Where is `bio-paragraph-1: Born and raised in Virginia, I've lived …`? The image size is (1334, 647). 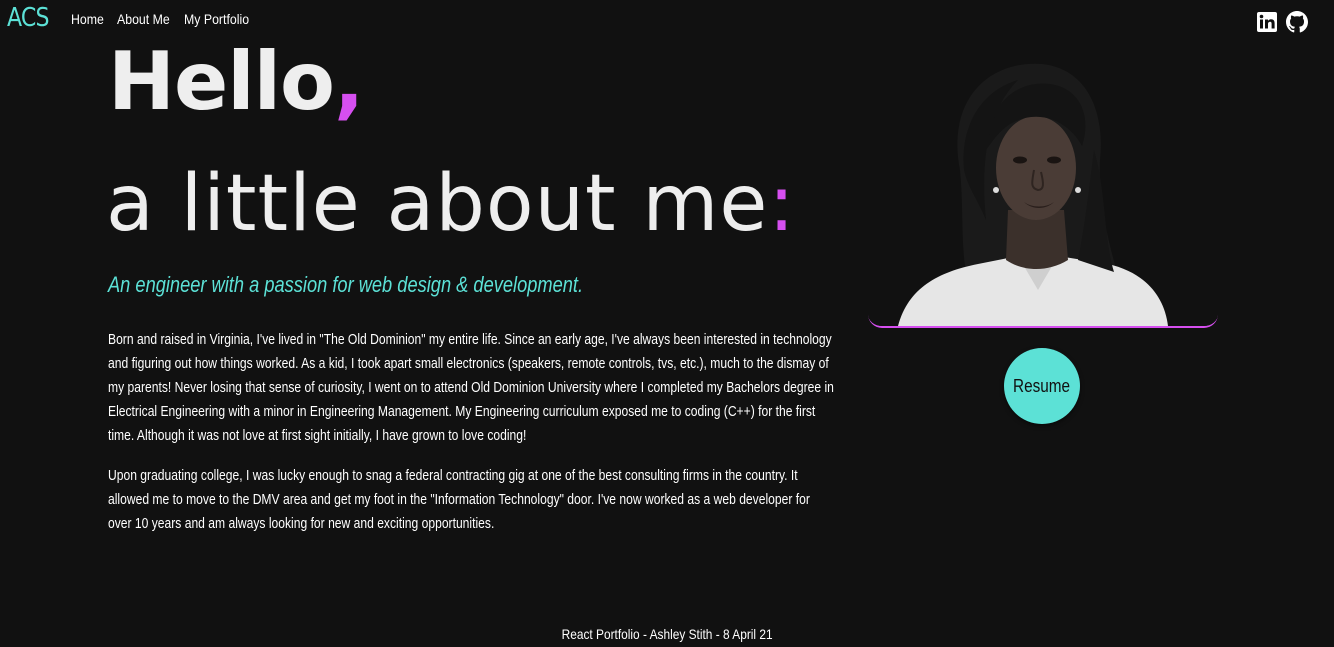
bio-paragraph-1: Born and raised in Virginia, I've lived … is located at coordinates (471, 388).